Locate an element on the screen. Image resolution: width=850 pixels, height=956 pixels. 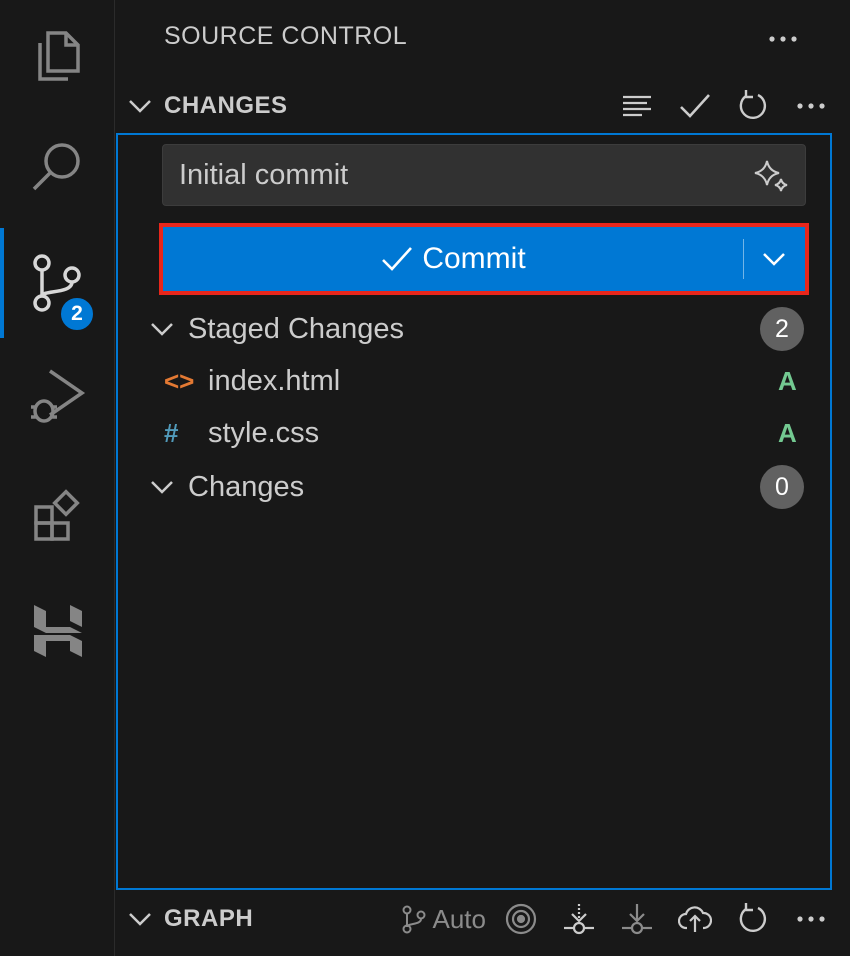
view-as-tree-button is located at coordinates (637, 106).